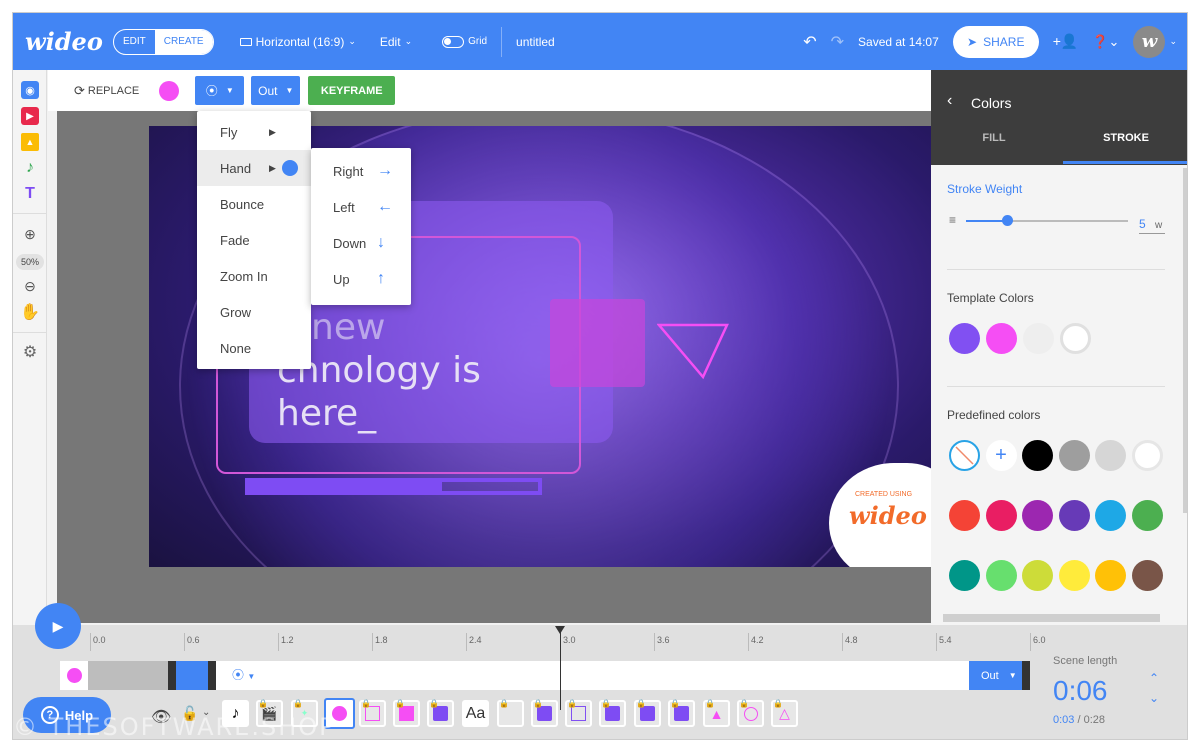 The width and height of the screenshot is (1200, 752). I want to click on track-out-animation: Out ▼, so click(999, 675).